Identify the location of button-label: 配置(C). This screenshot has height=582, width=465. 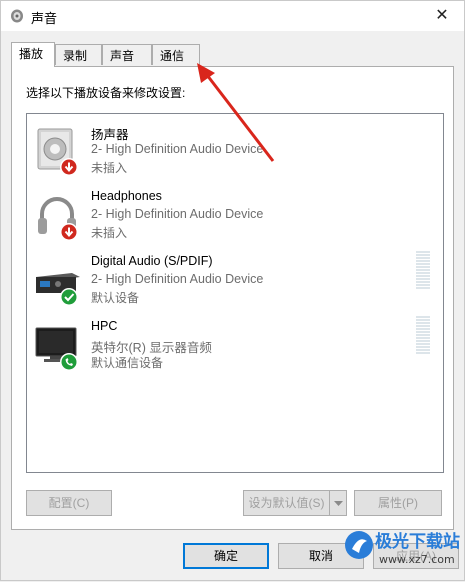
(69, 503).